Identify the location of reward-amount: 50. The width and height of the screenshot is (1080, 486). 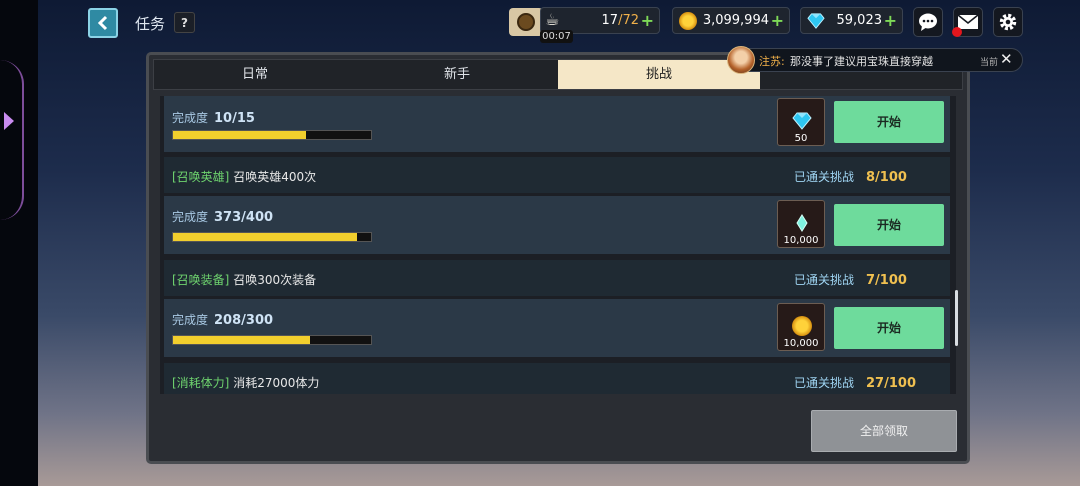
(801, 138).